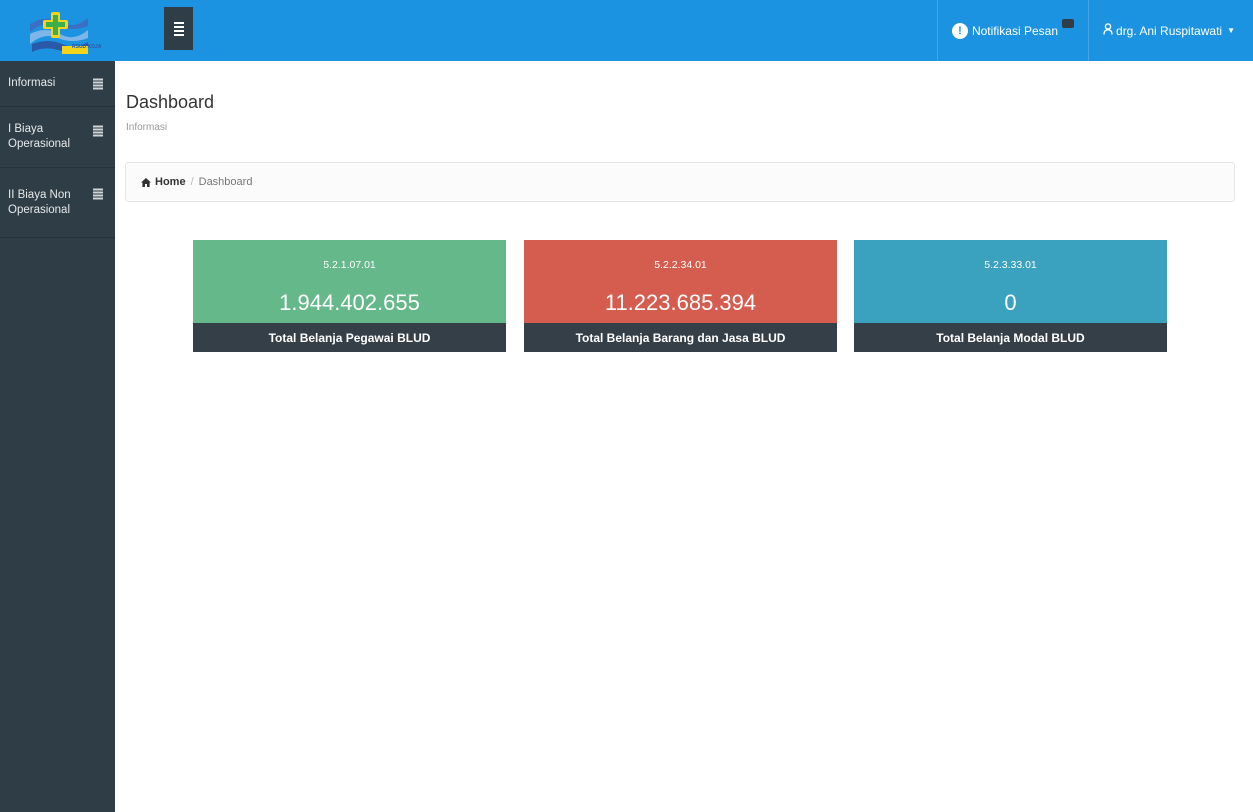 This screenshot has width=1253, height=812. Describe the element at coordinates (1231, 30) in the screenshot. I see `caret-down-icon: ▼` at that location.